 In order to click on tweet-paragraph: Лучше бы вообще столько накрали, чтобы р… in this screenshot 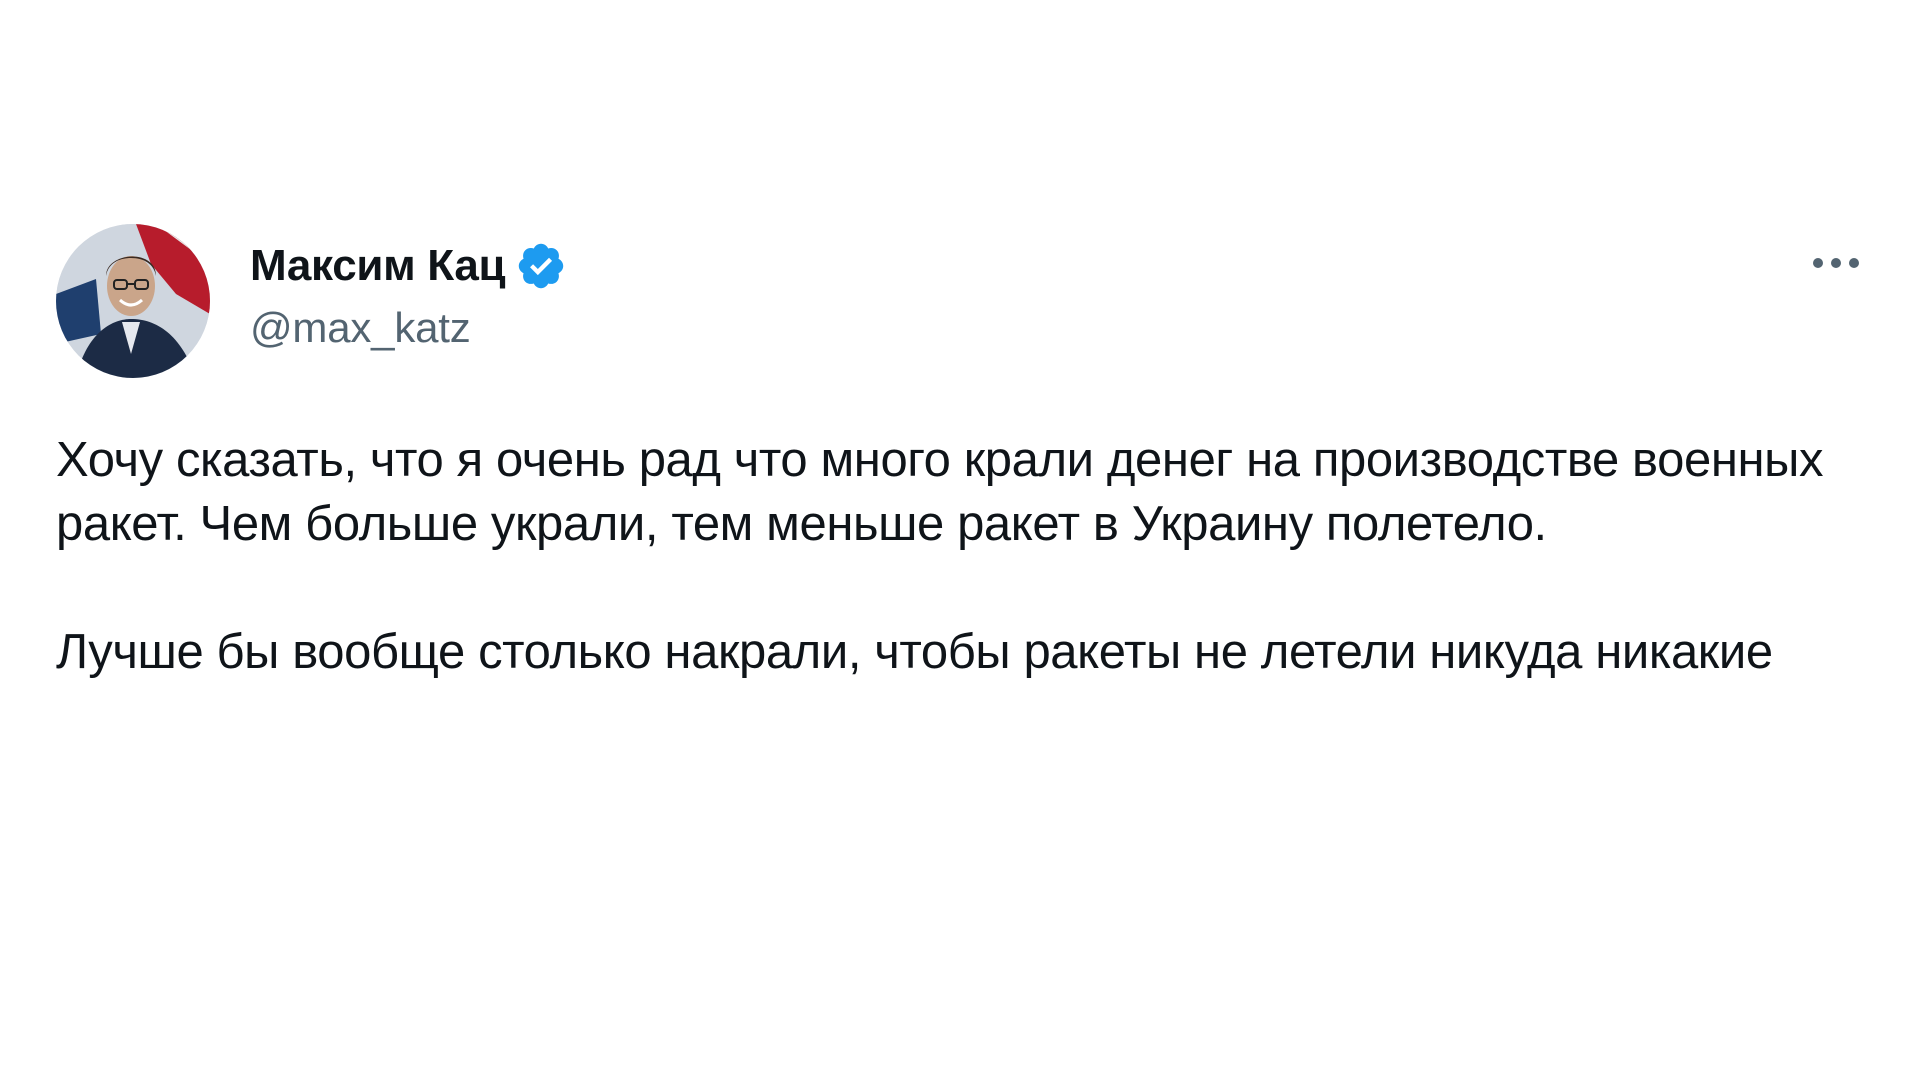, I will do `click(914, 652)`.